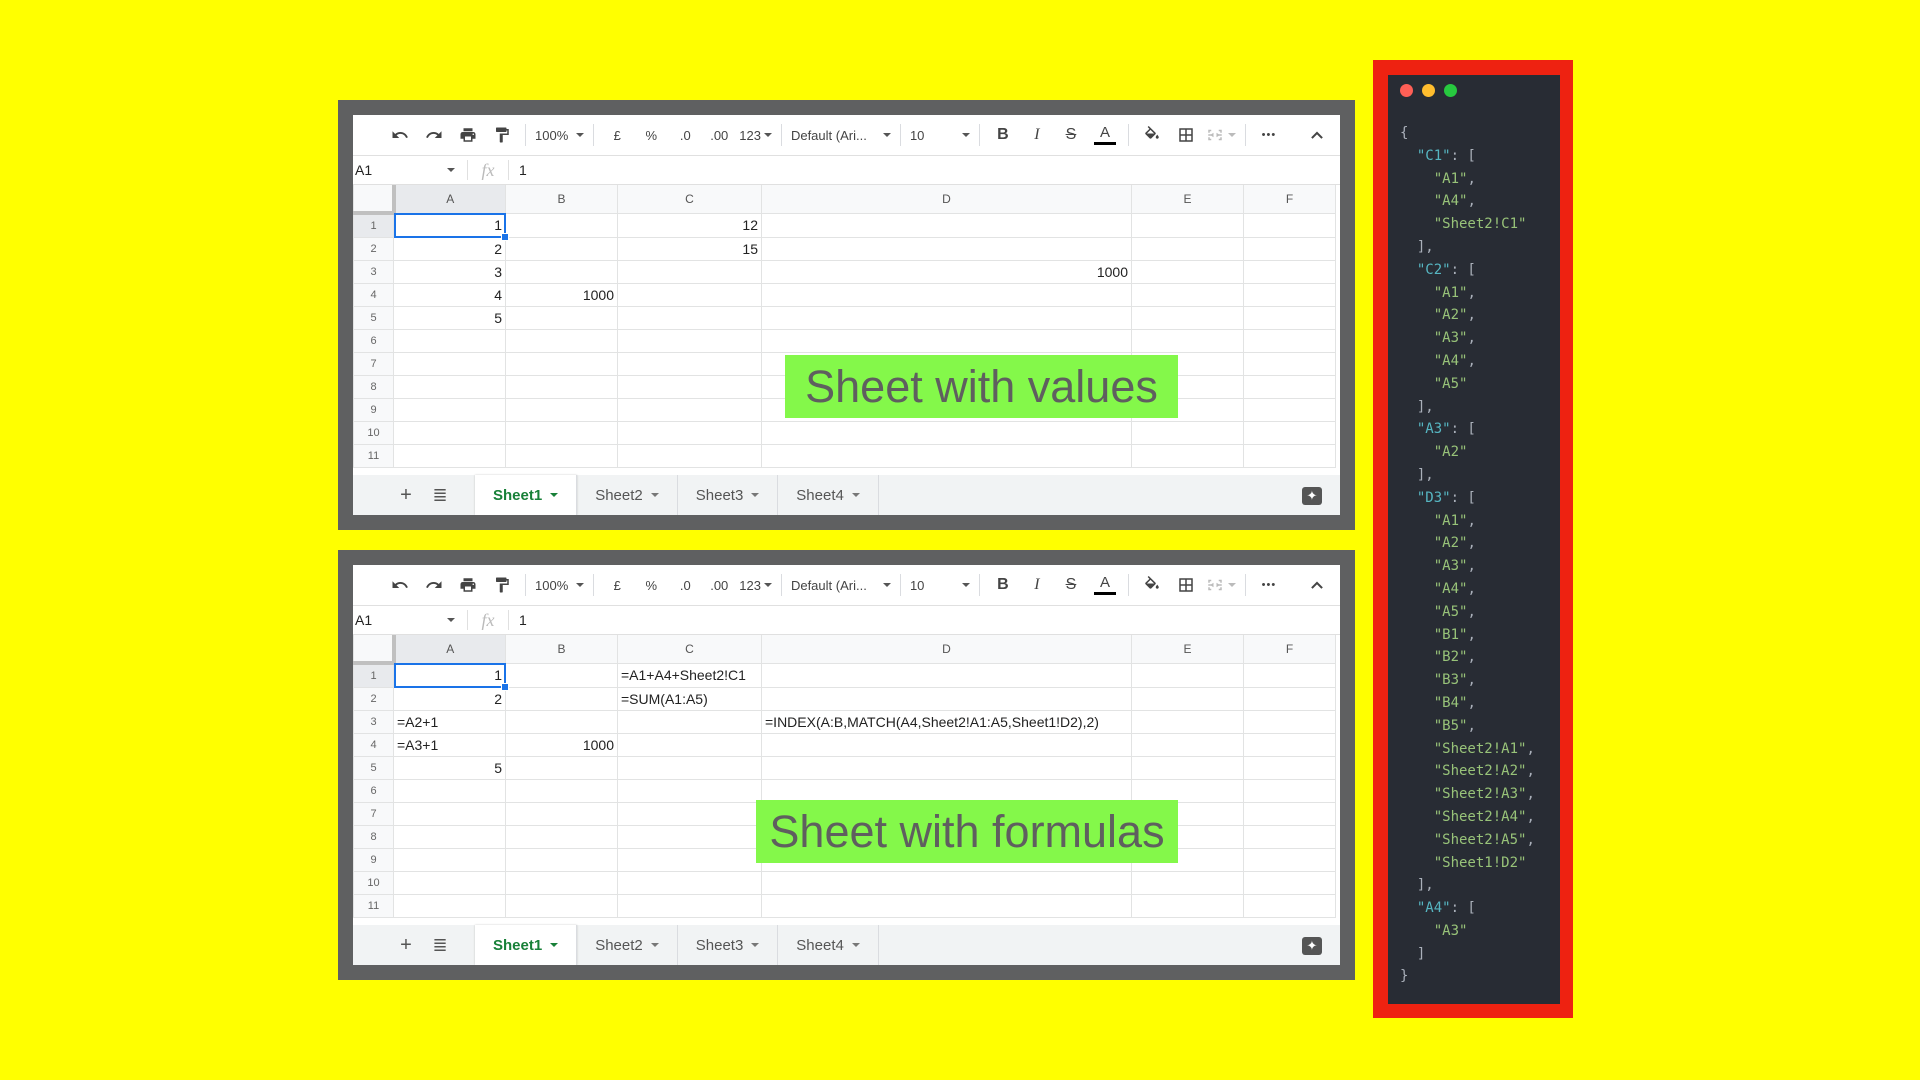  I want to click on cell-a1: 1, so click(451, 676).